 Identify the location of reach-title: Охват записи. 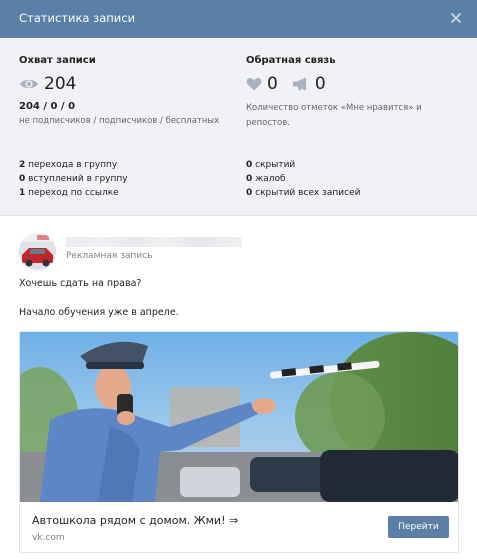
(57, 60).